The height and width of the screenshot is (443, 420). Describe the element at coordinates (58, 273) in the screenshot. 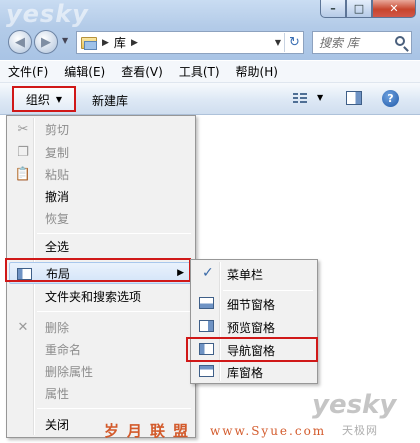

I see `menu-item-label: 布局` at that location.